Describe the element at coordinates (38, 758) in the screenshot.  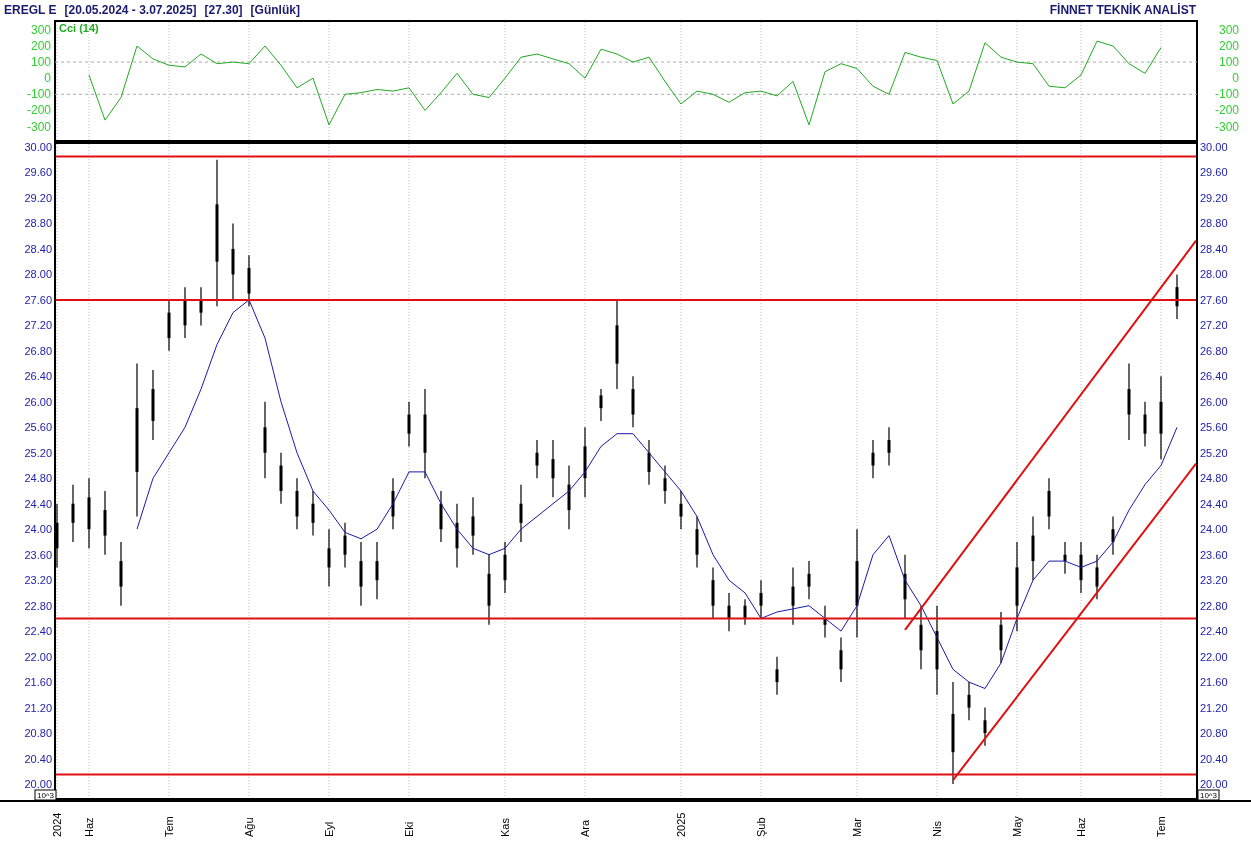
I see `axis-label: 20.40` at that location.